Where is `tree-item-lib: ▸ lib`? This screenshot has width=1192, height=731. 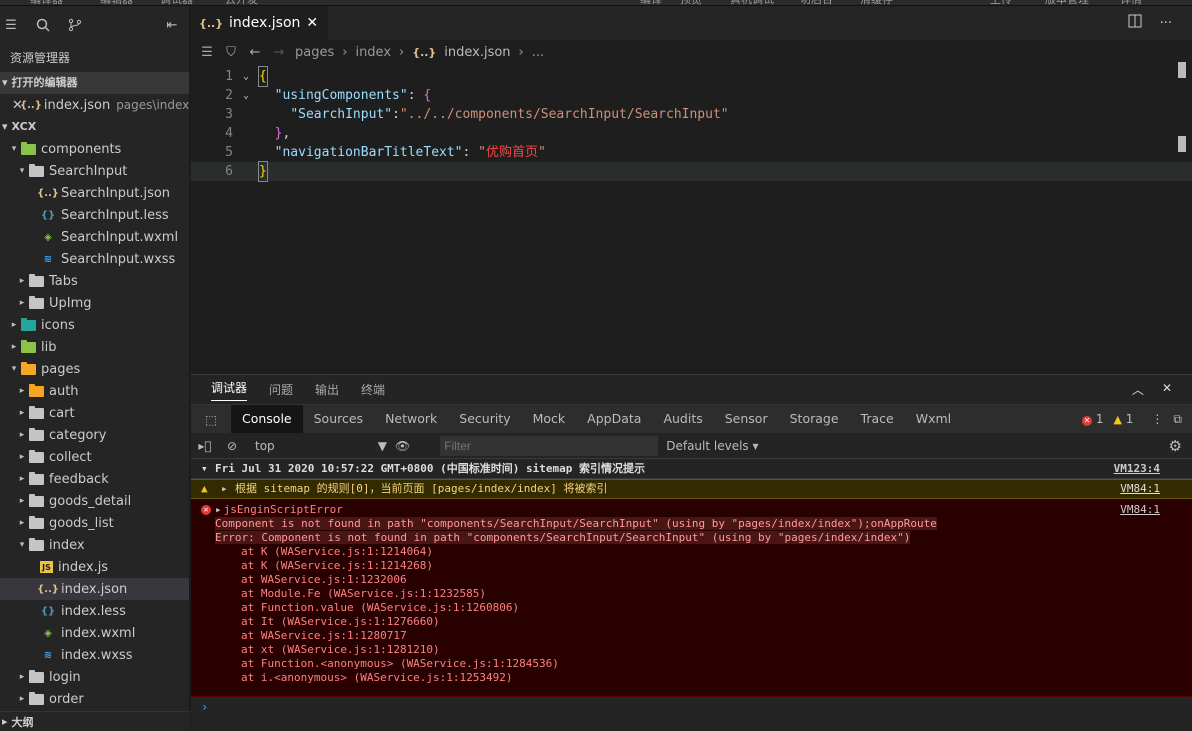 tree-item-lib: ▸ lib is located at coordinates (94, 347).